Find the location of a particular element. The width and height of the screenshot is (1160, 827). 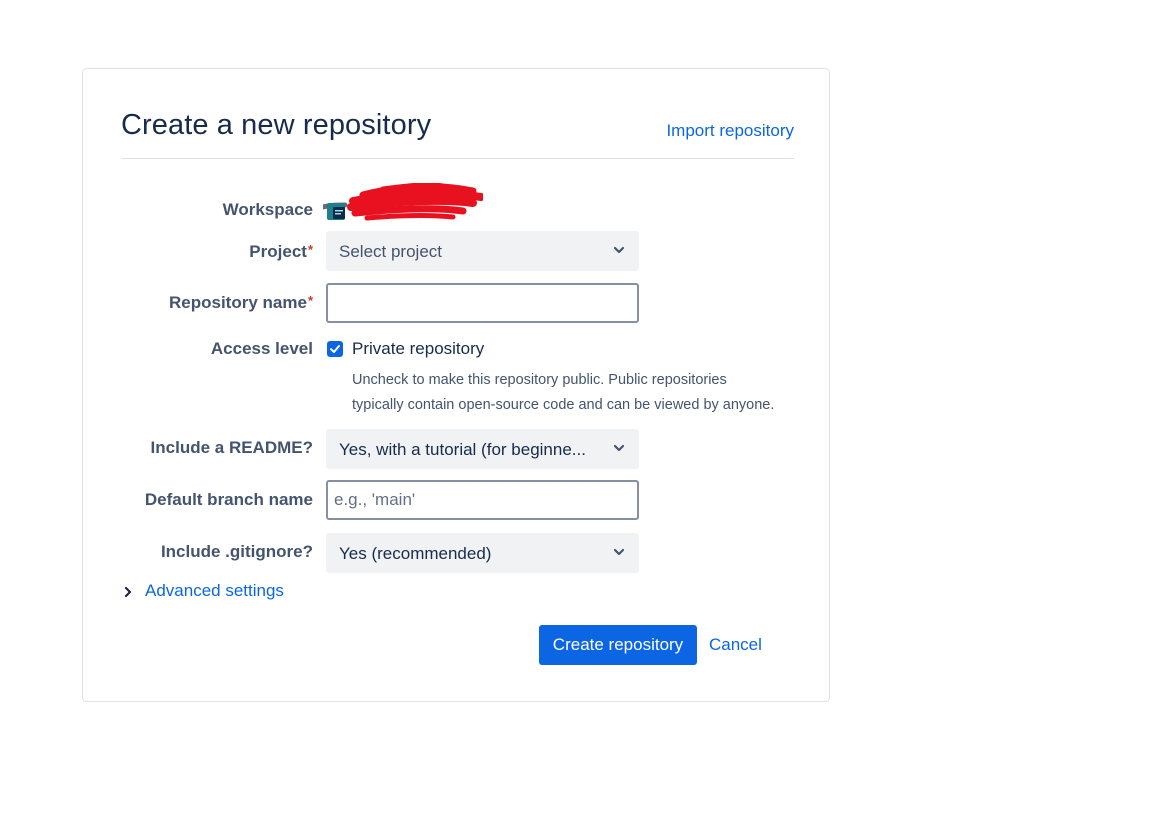

gitignore-select: Yes (recommended) is located at coordinates (482, 553).